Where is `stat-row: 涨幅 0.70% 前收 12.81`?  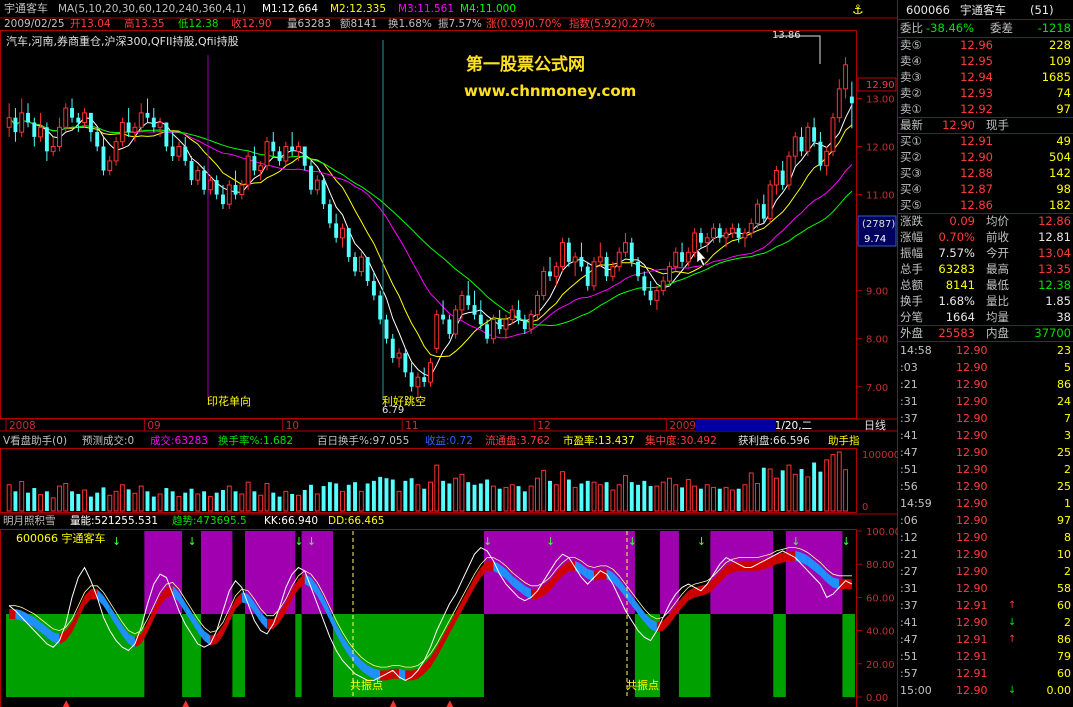
stat-row: 涨幅 0.70% 前收 12.81 is located at coordinates (985, 237).